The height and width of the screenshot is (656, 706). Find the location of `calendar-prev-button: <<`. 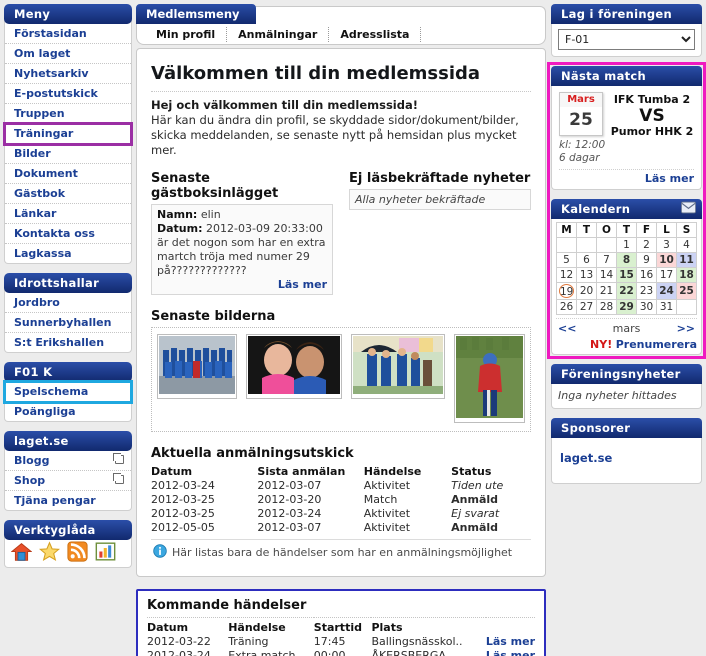

calendar-prev-button: << is located at coordinates (567, 328).